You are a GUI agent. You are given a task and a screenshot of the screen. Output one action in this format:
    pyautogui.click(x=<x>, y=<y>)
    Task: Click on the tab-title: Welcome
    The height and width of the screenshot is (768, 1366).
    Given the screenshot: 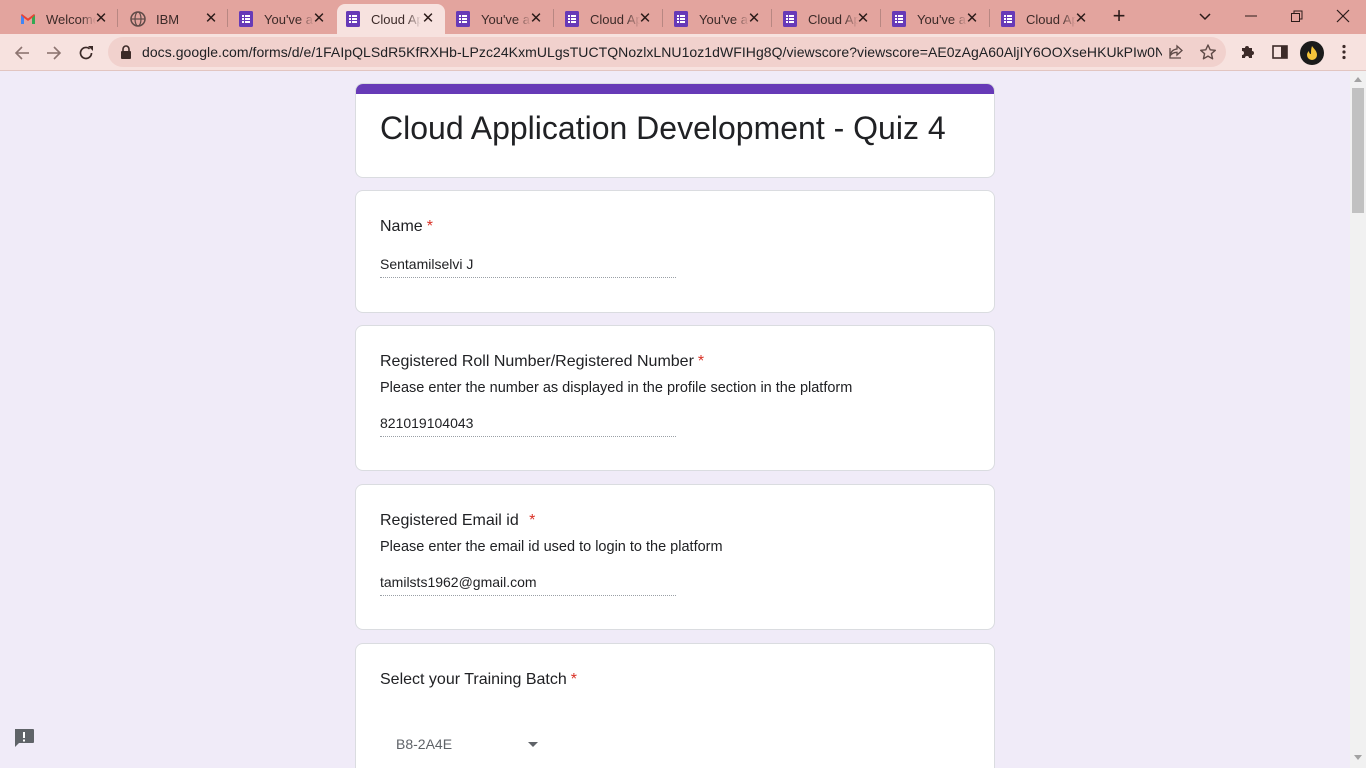 What is the action you would take?
    pyautogui.click(x=71, y=19)
    